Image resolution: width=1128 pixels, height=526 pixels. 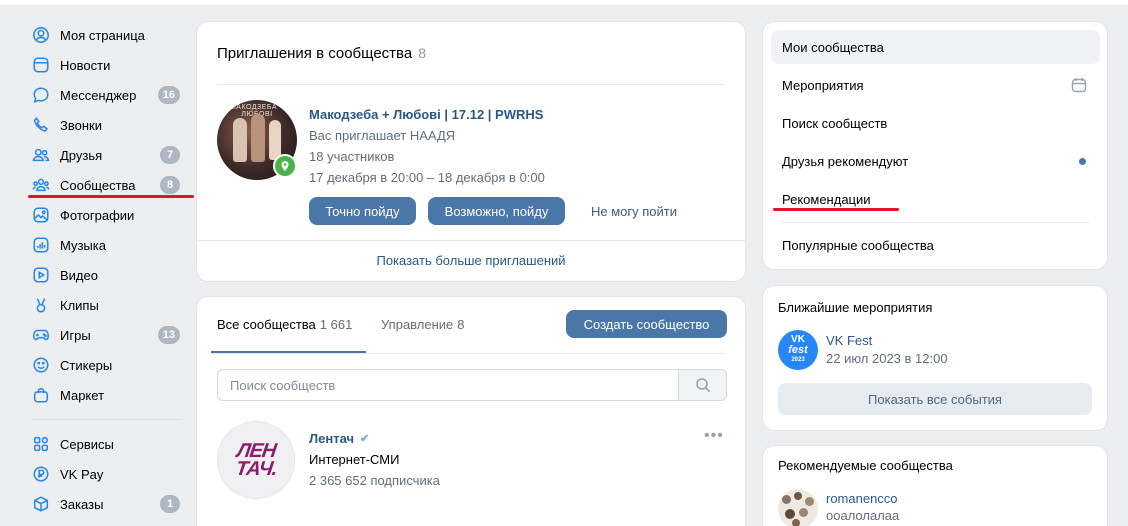 What do you see at coordinates (81, 125) in the screenshot?
I see `nav-label: Звонки` at bounding box center [81, 125].